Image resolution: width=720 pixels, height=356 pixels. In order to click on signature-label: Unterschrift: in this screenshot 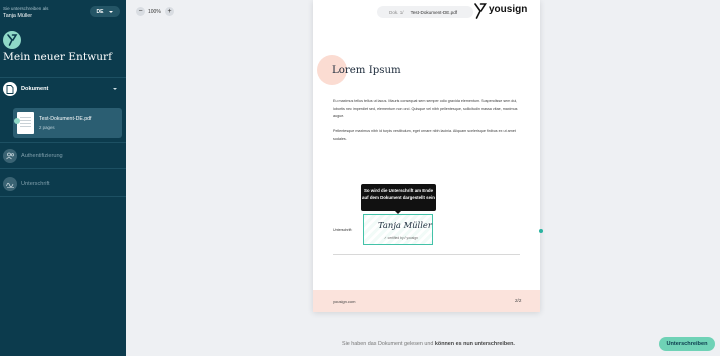, I will do `click(343, 230)`.